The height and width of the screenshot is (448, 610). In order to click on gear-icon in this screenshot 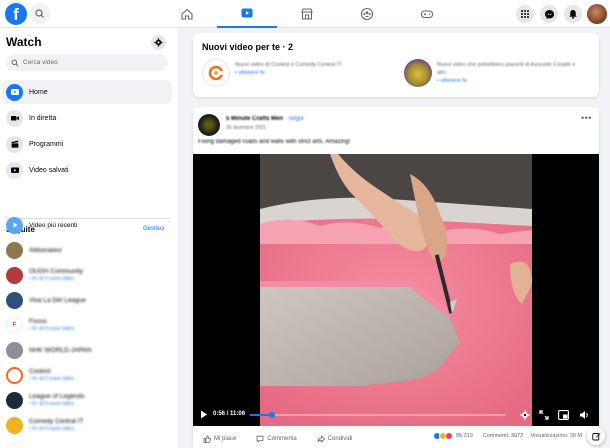, I will do `click(525, 415)`.